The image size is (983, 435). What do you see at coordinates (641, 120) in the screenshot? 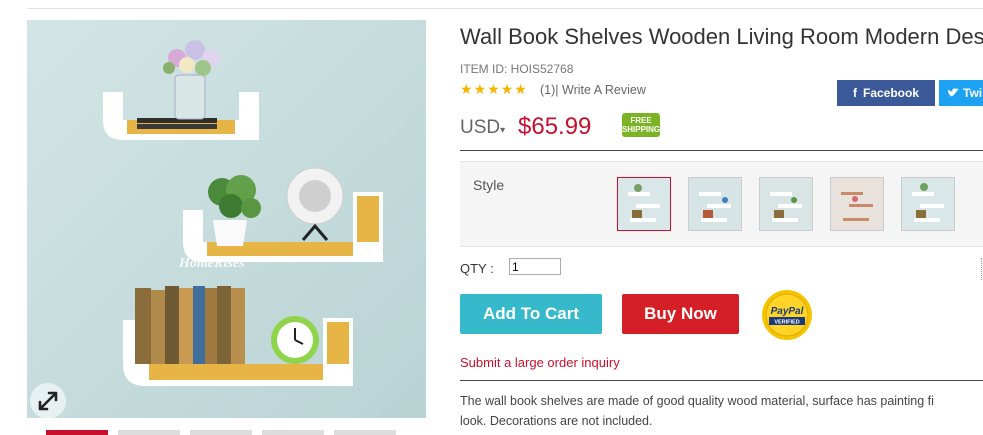
I see `free-shipping-line1: FREE` at bounding box center [641, 120].